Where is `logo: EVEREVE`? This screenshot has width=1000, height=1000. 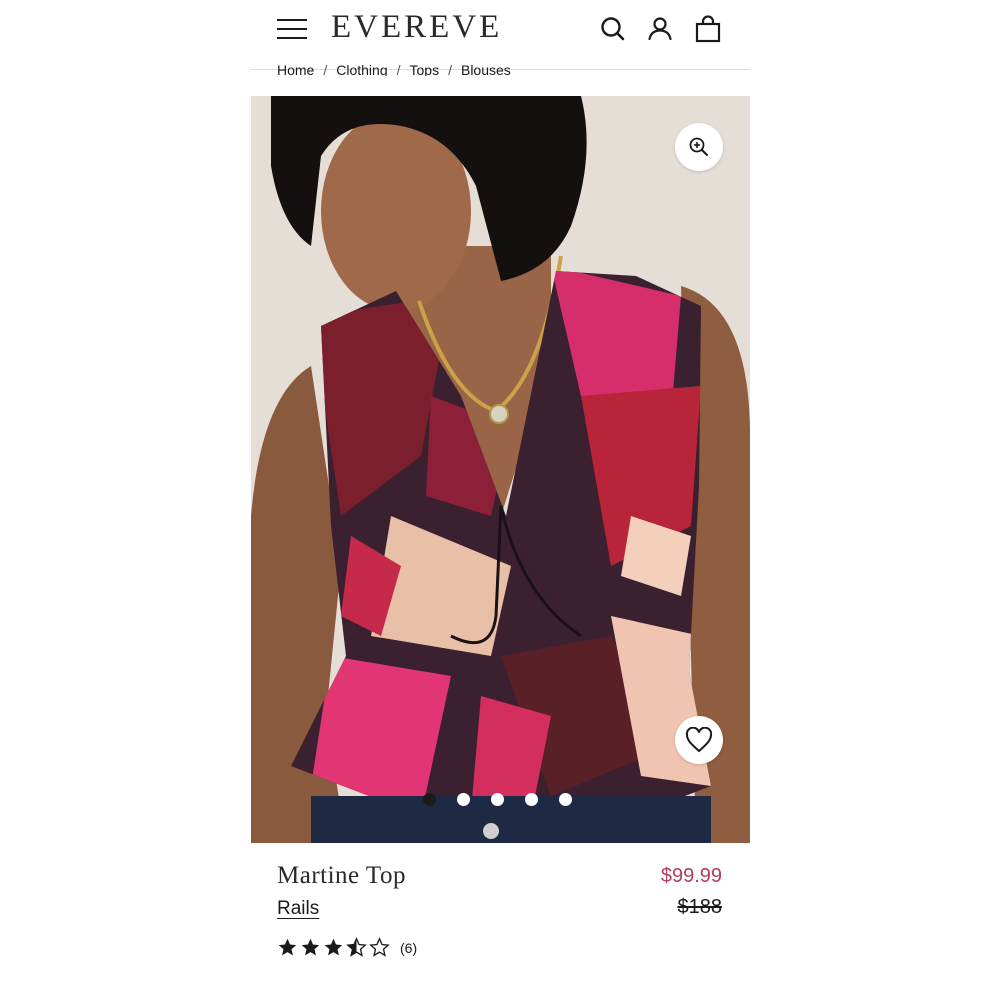
logo: EVEREVE is located at coordinates (416, 27).